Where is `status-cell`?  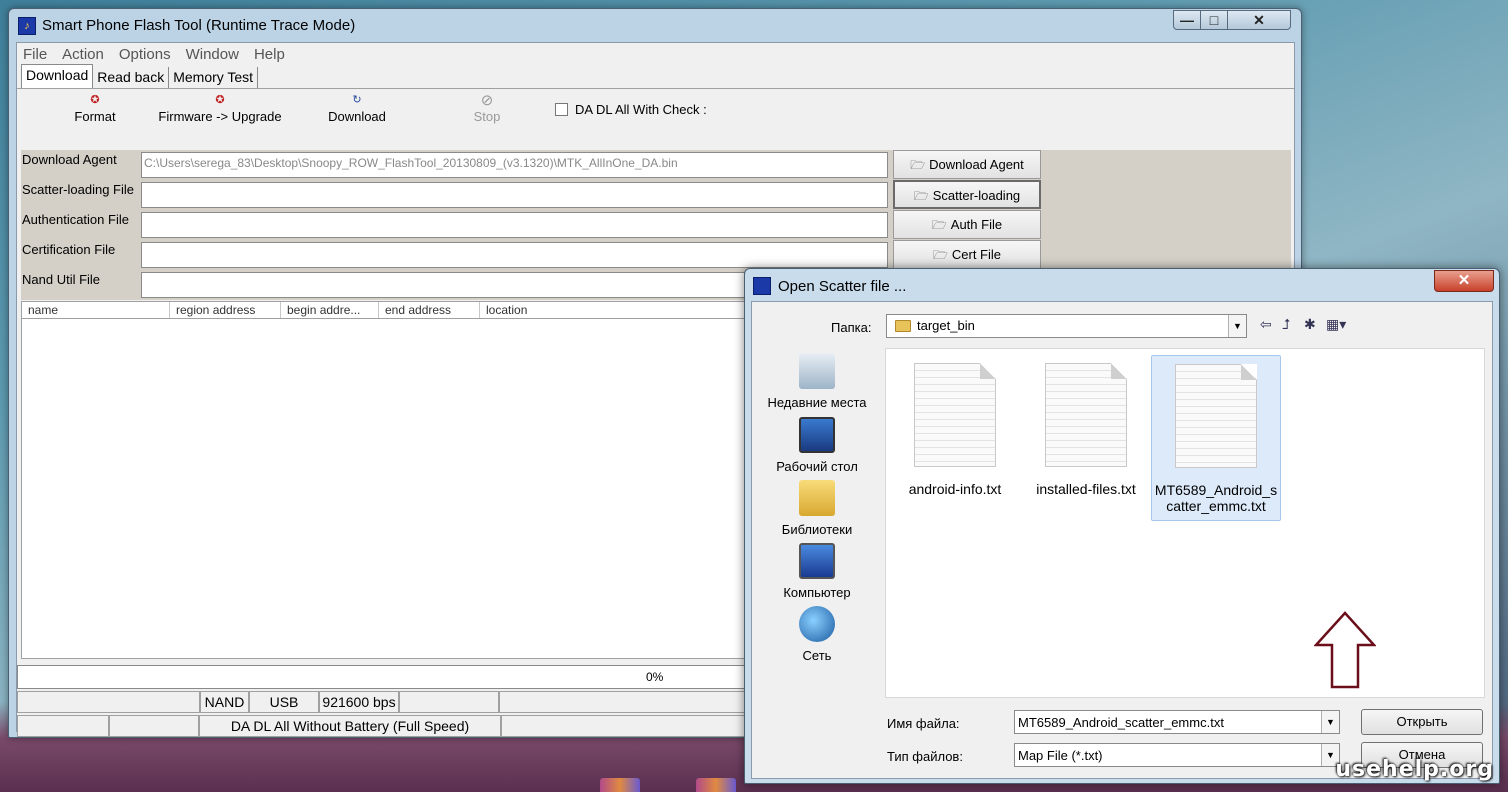 status-cell is located at coordinates (449, 702).